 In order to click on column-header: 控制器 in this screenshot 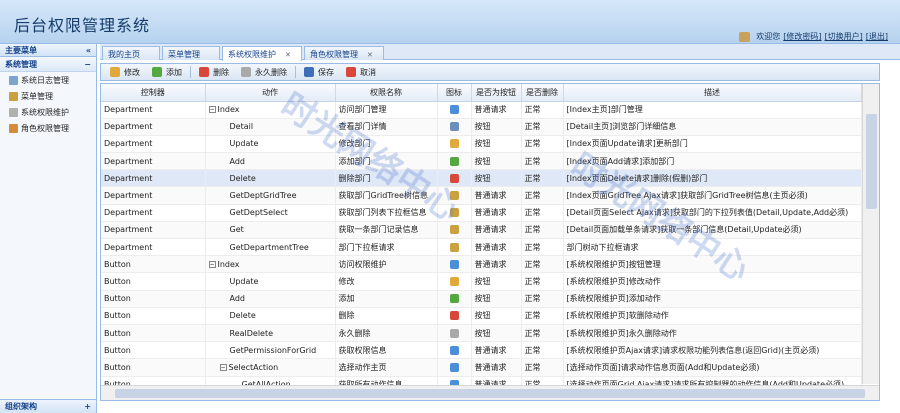, I will do `click(153, 93)`.